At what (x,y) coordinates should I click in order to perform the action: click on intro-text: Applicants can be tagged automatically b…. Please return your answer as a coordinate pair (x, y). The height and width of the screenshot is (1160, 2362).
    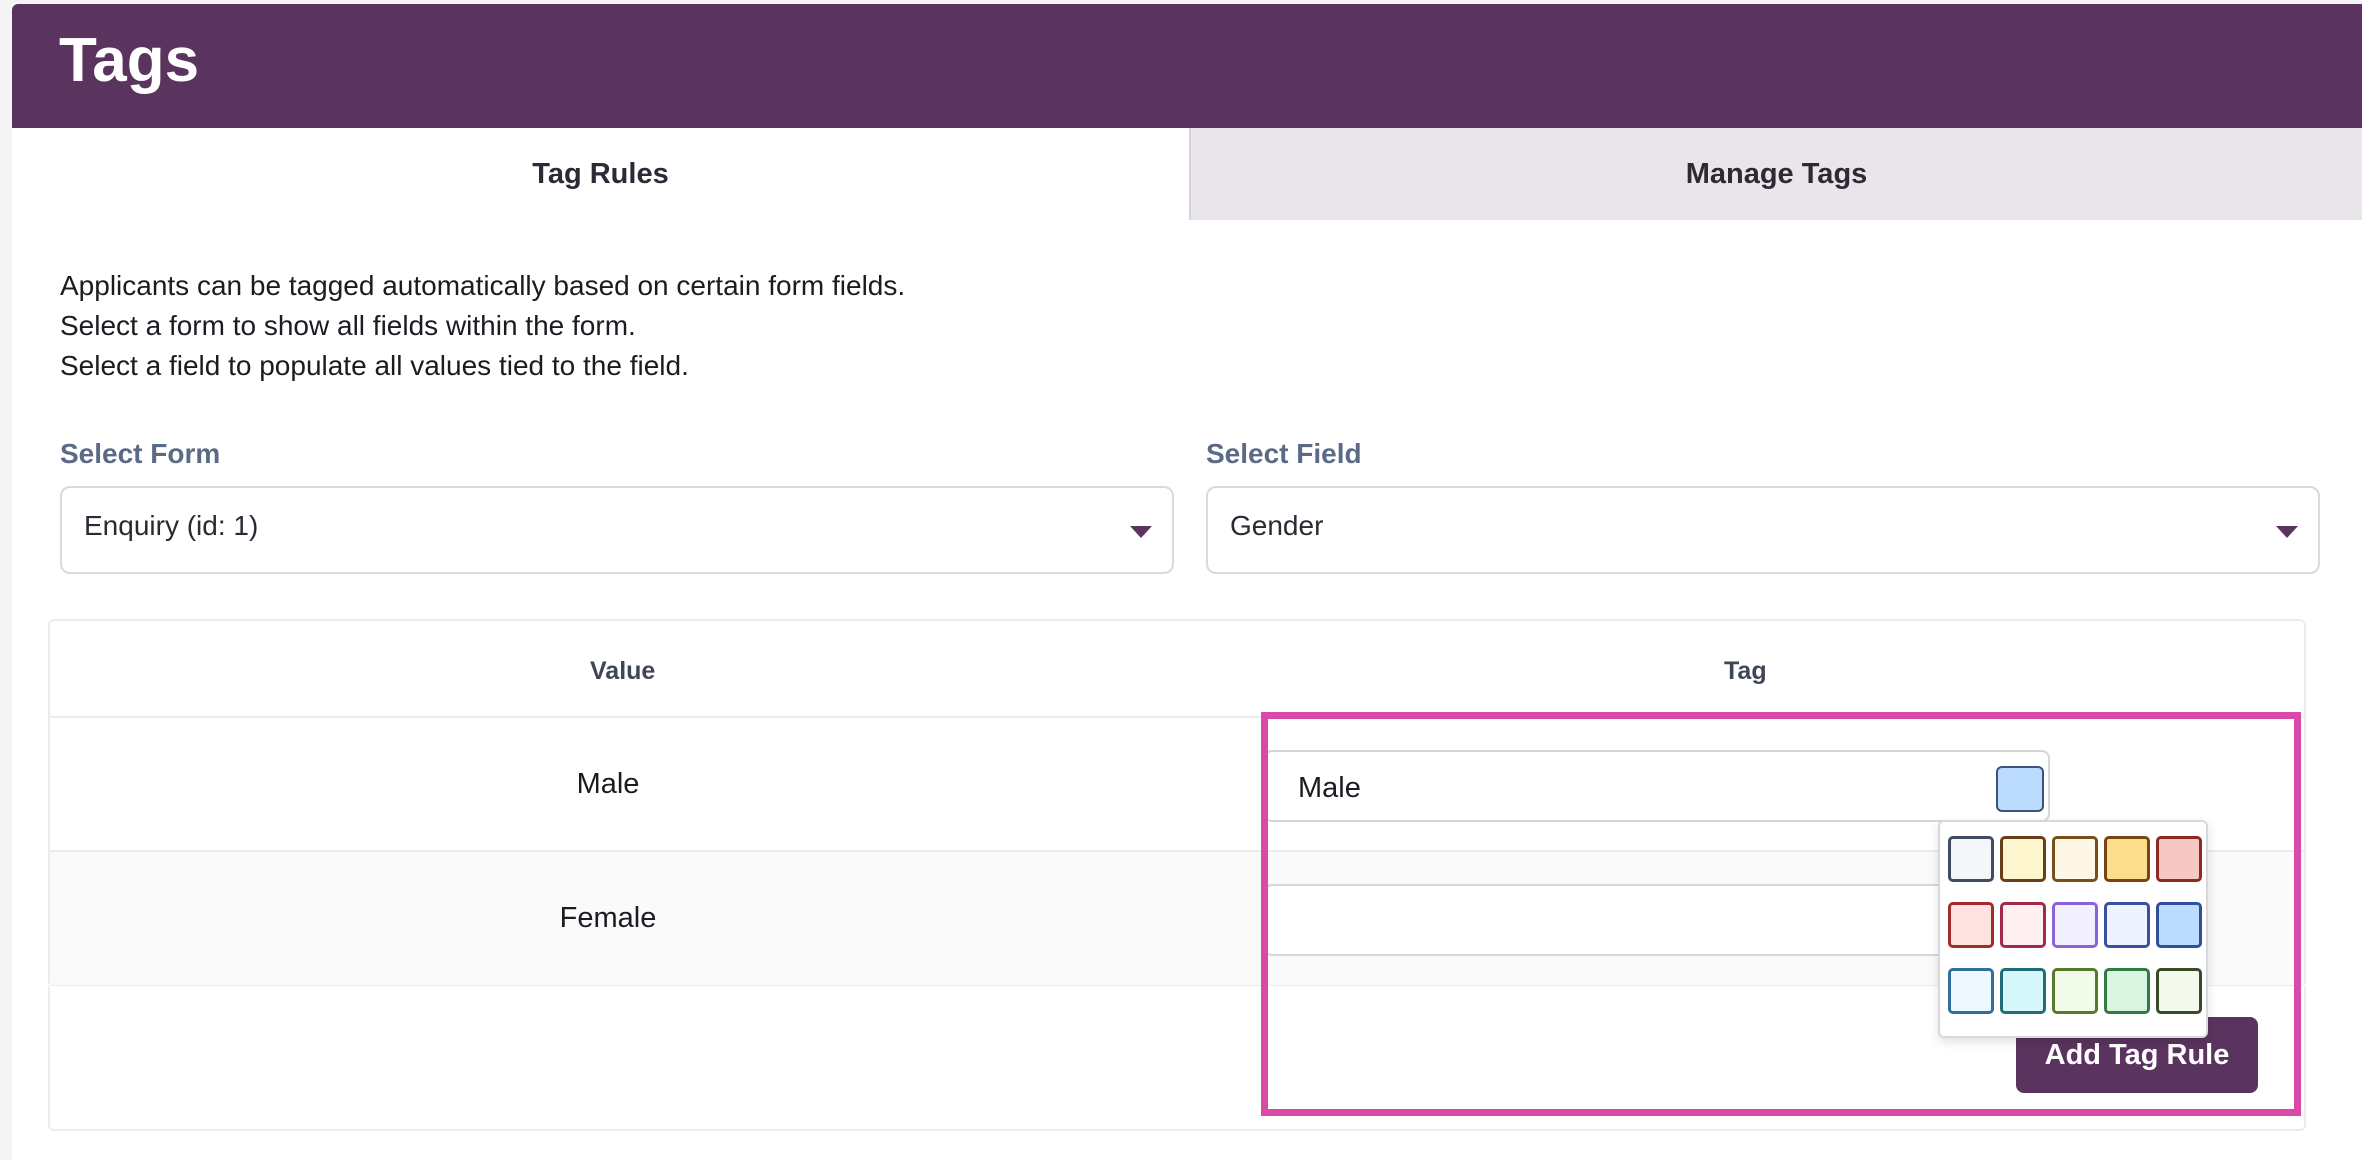
    Looking at the image, I should click on (482, 326).